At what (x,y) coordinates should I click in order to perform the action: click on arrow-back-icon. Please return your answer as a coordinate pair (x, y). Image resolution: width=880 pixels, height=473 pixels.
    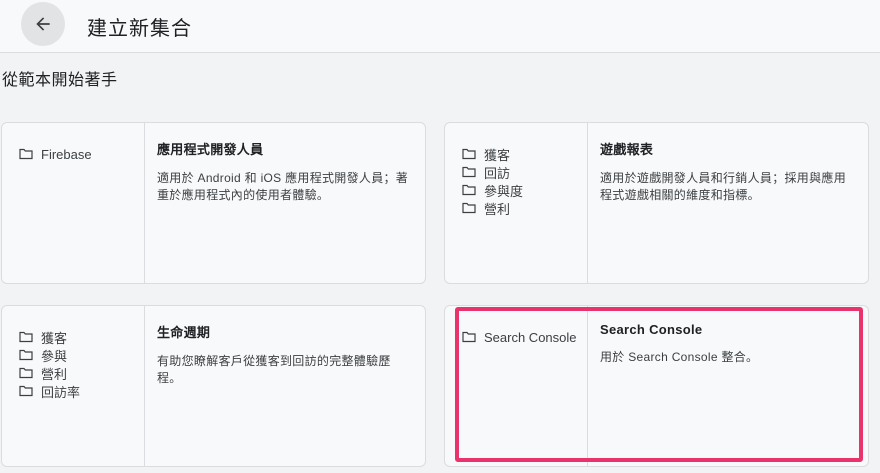
    Looking at the image, I should click on (43, 24).